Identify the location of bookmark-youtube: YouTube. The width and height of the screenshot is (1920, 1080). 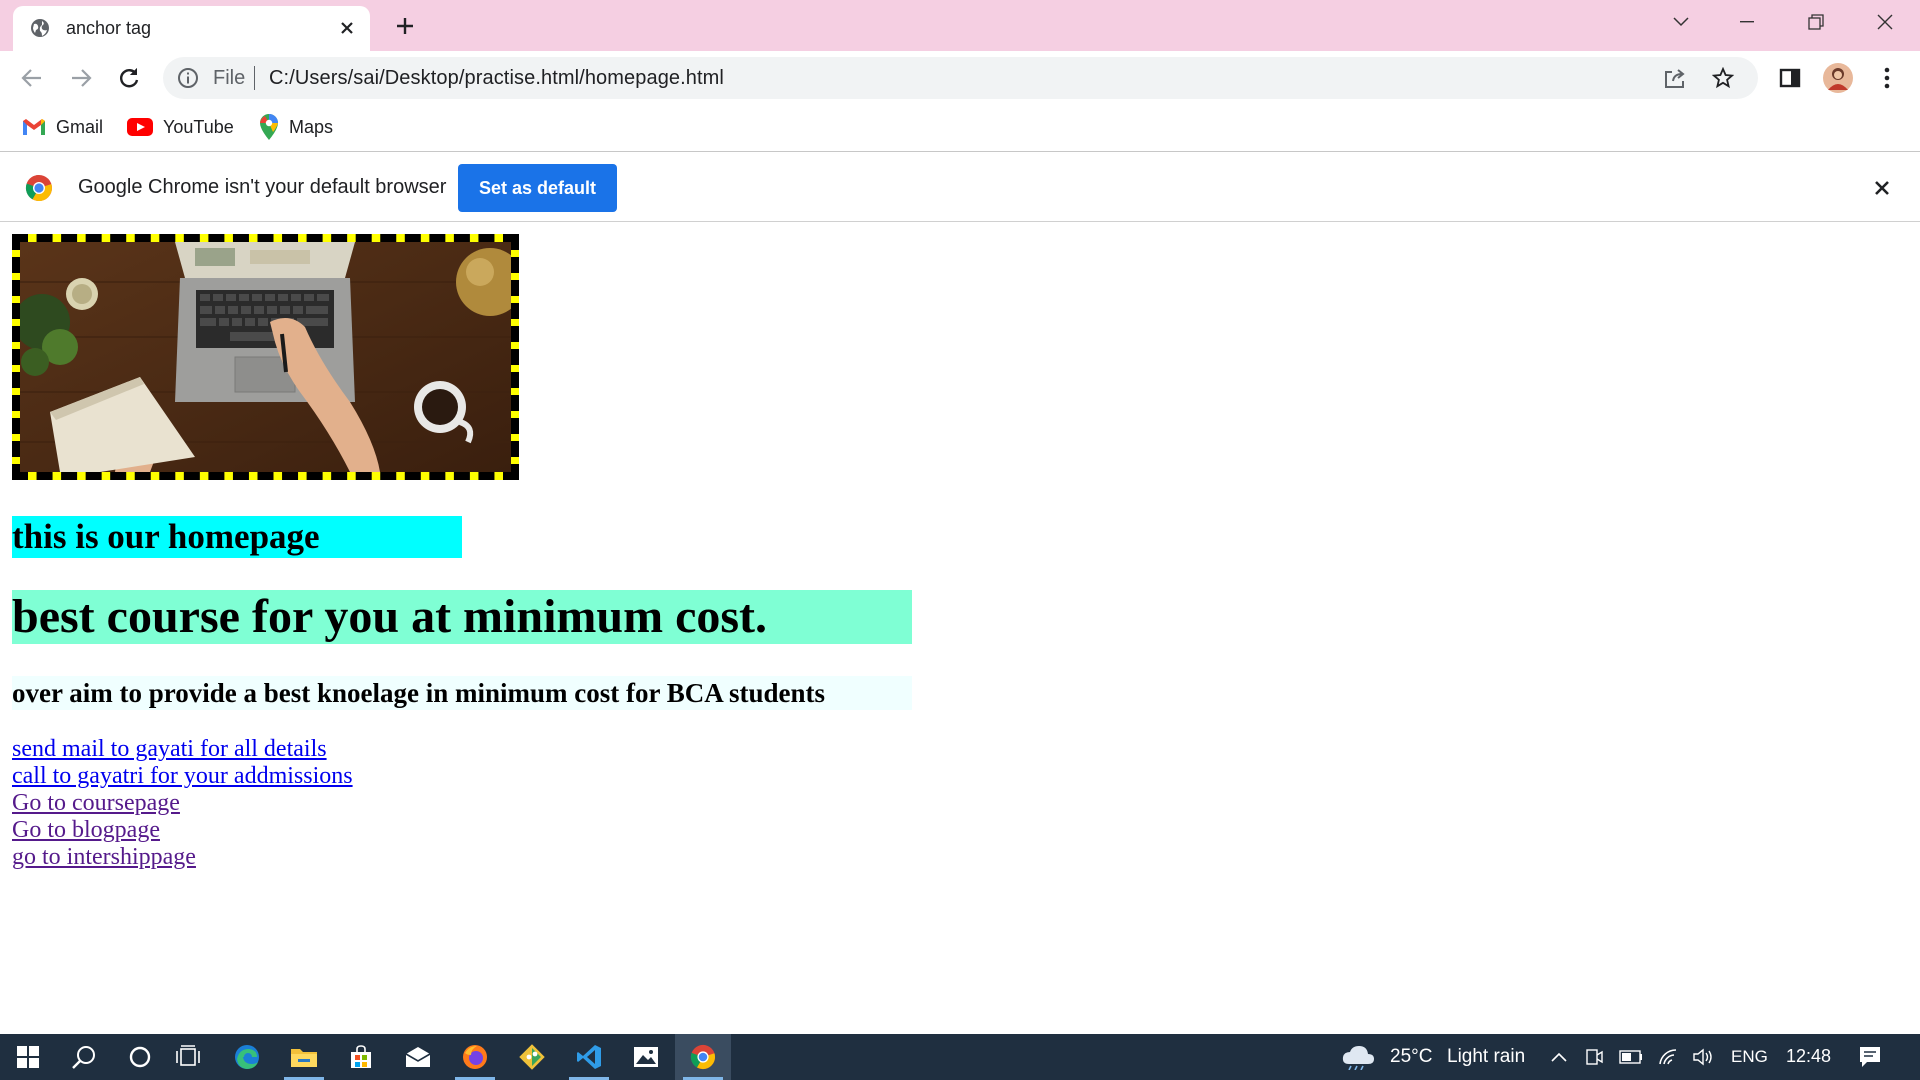
(180, 127).